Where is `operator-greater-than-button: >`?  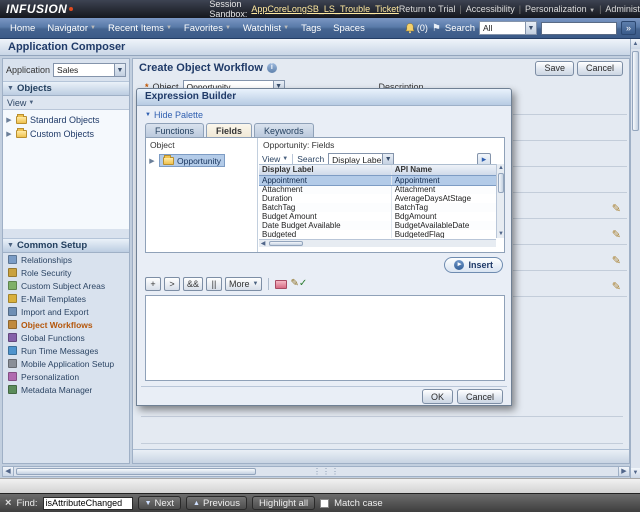
operator-greater-than-button: > is located at coordinates (172, 284).